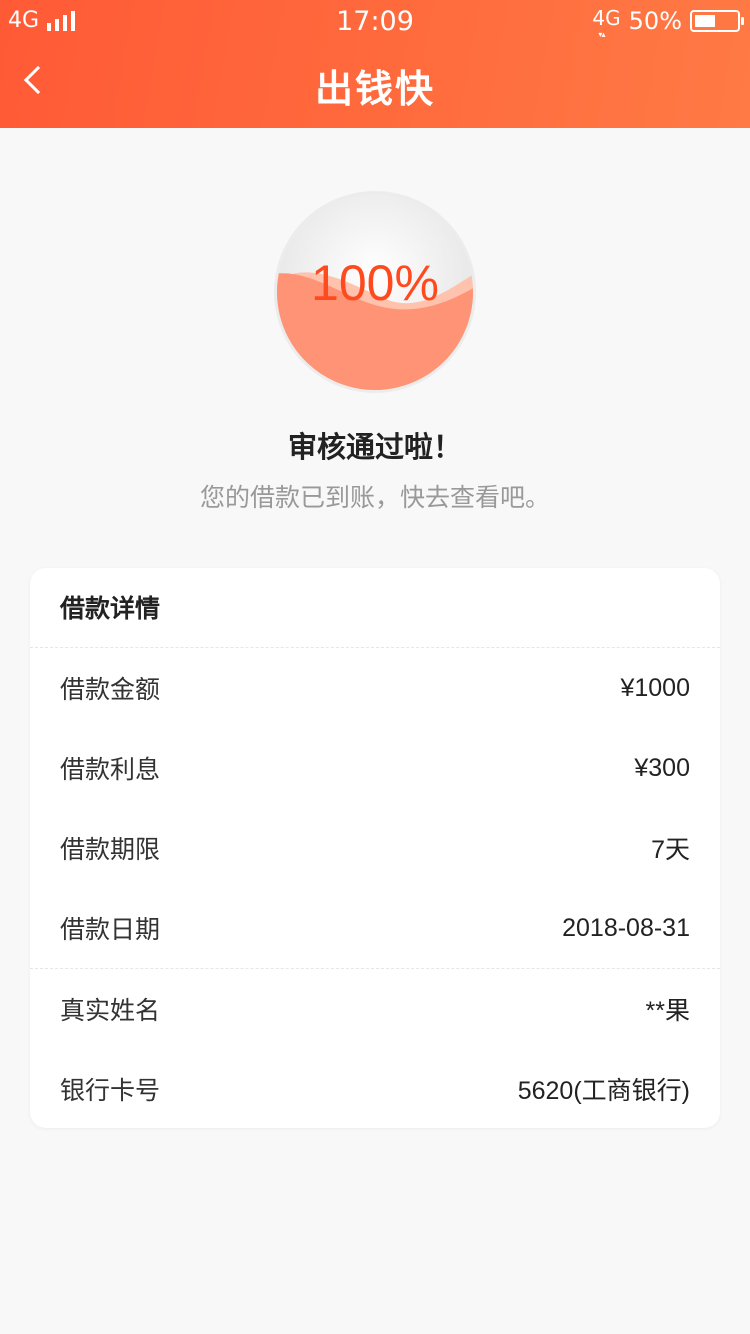  What do you see at coordinates (110, 849) in the screenshot?
I see `detail-label: 借款期限` at bounding box center [110, 849].